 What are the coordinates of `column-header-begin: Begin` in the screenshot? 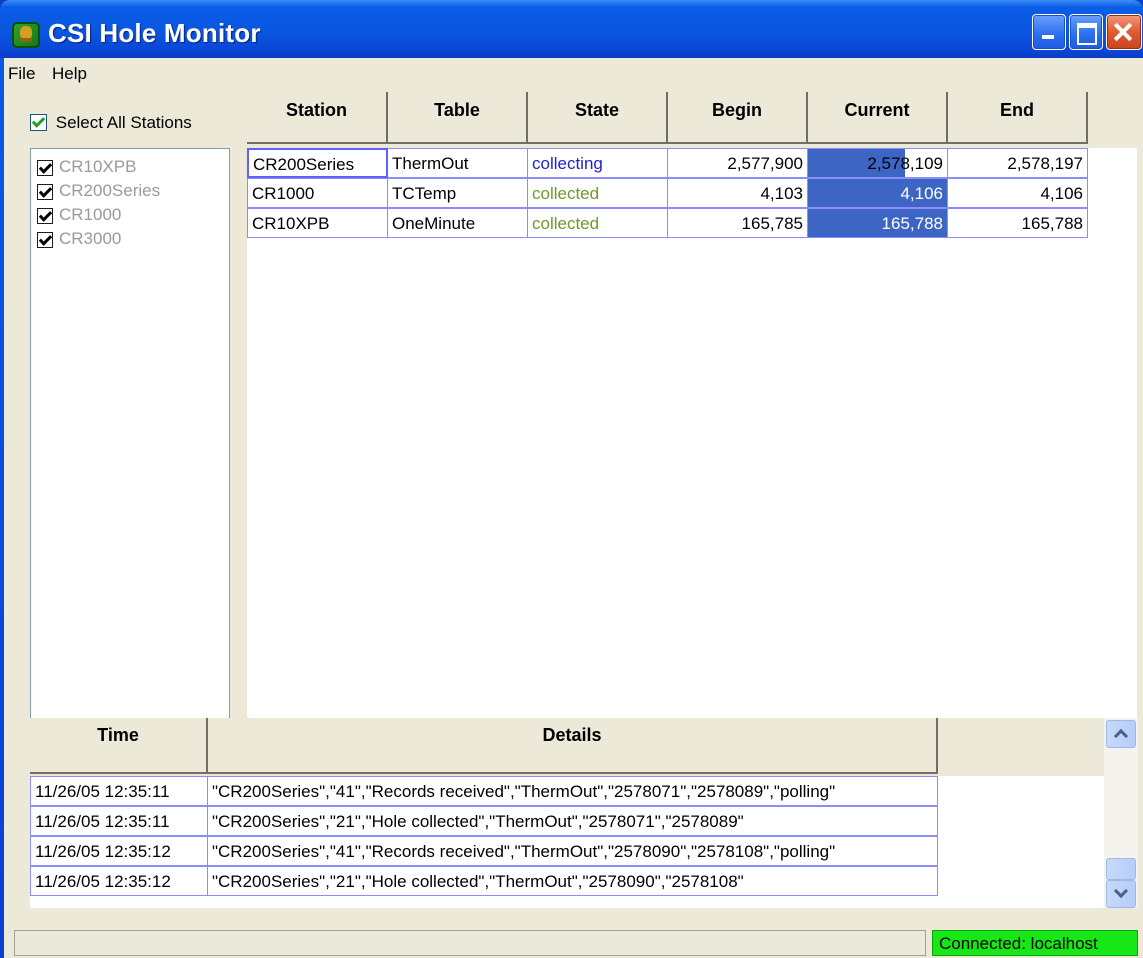 It's located at (738, 118).